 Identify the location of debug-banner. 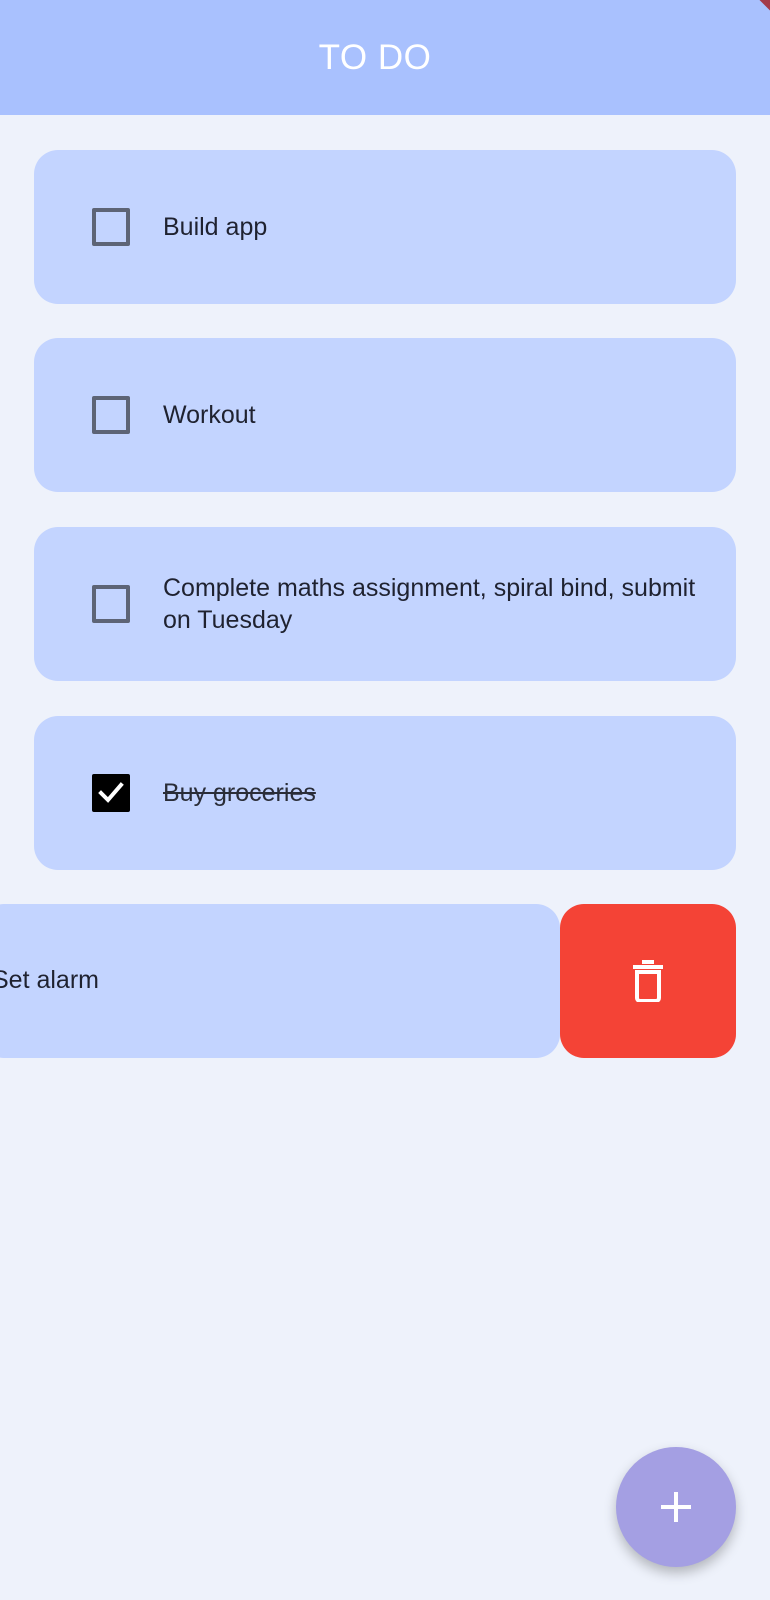
(738, 16).